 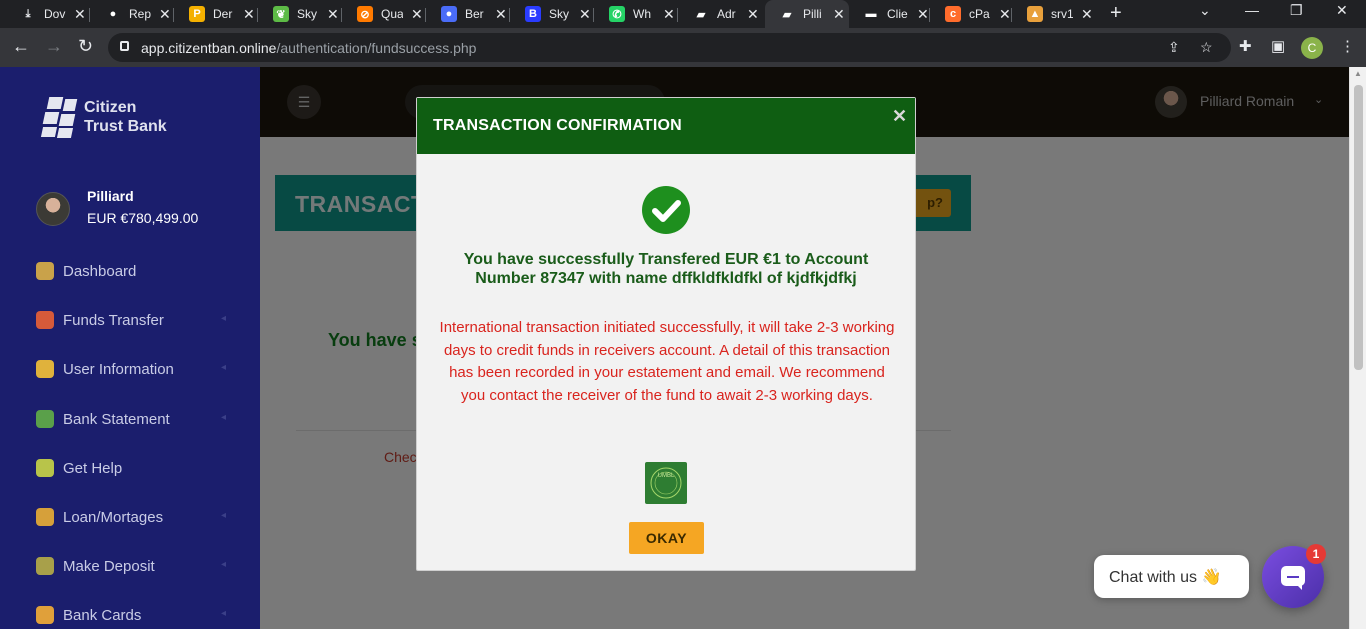 I want to click on sidebar-item-make-deposit: Make Deposit ◂, so click(x=131, y=566).